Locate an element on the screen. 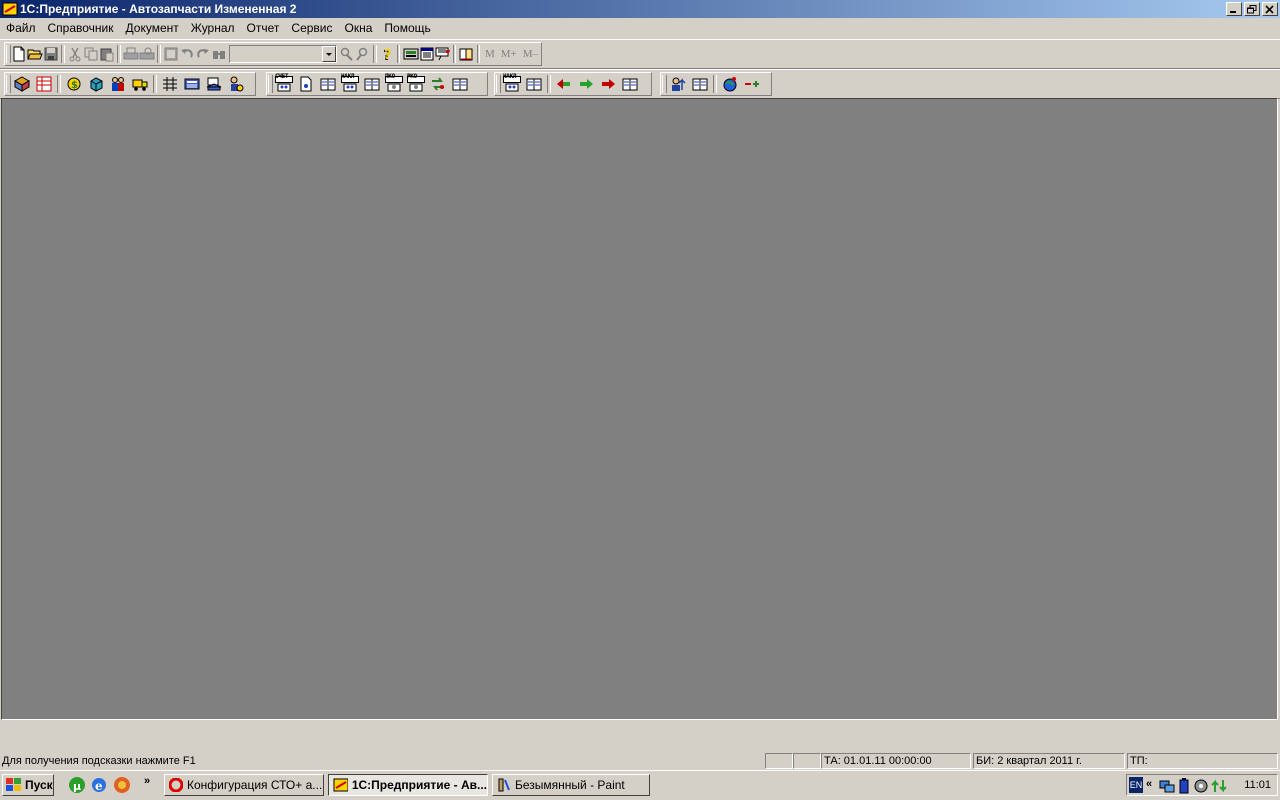 Image resolution: width=1280 pixels, height=800 pixels. exchange-arrows-icon is located at coordinates (438, 84).